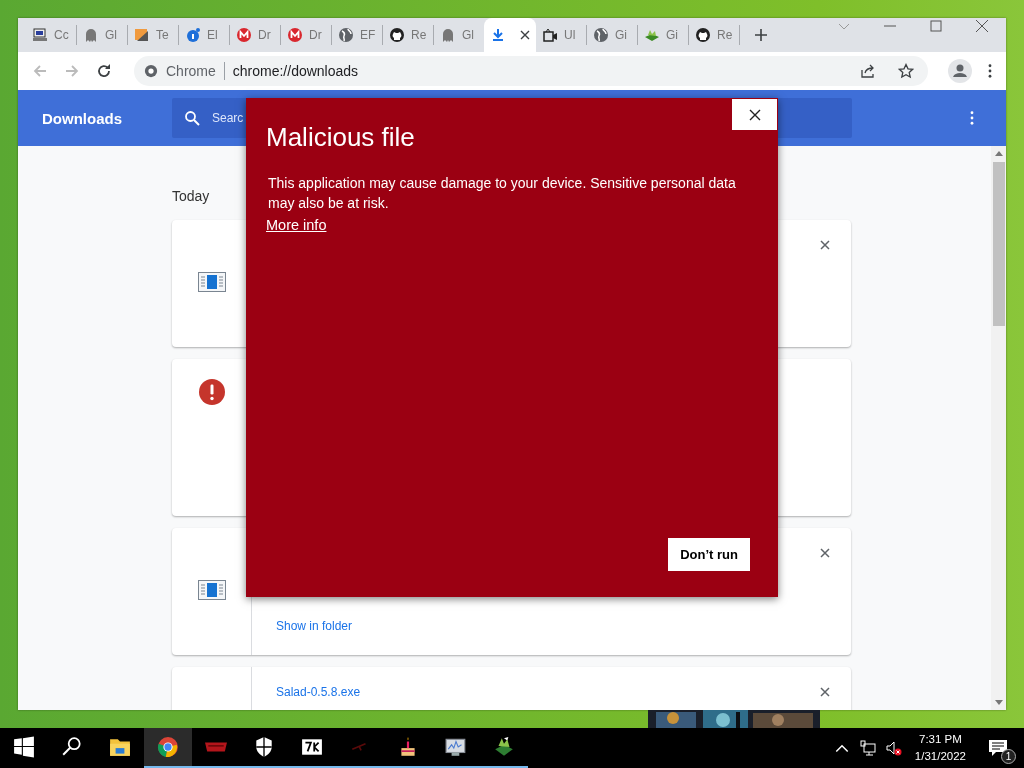  What do you see at coordinates (893, 748) in the screenshot?
I see `volume-muted-icon` at bounding box center [893, 748].